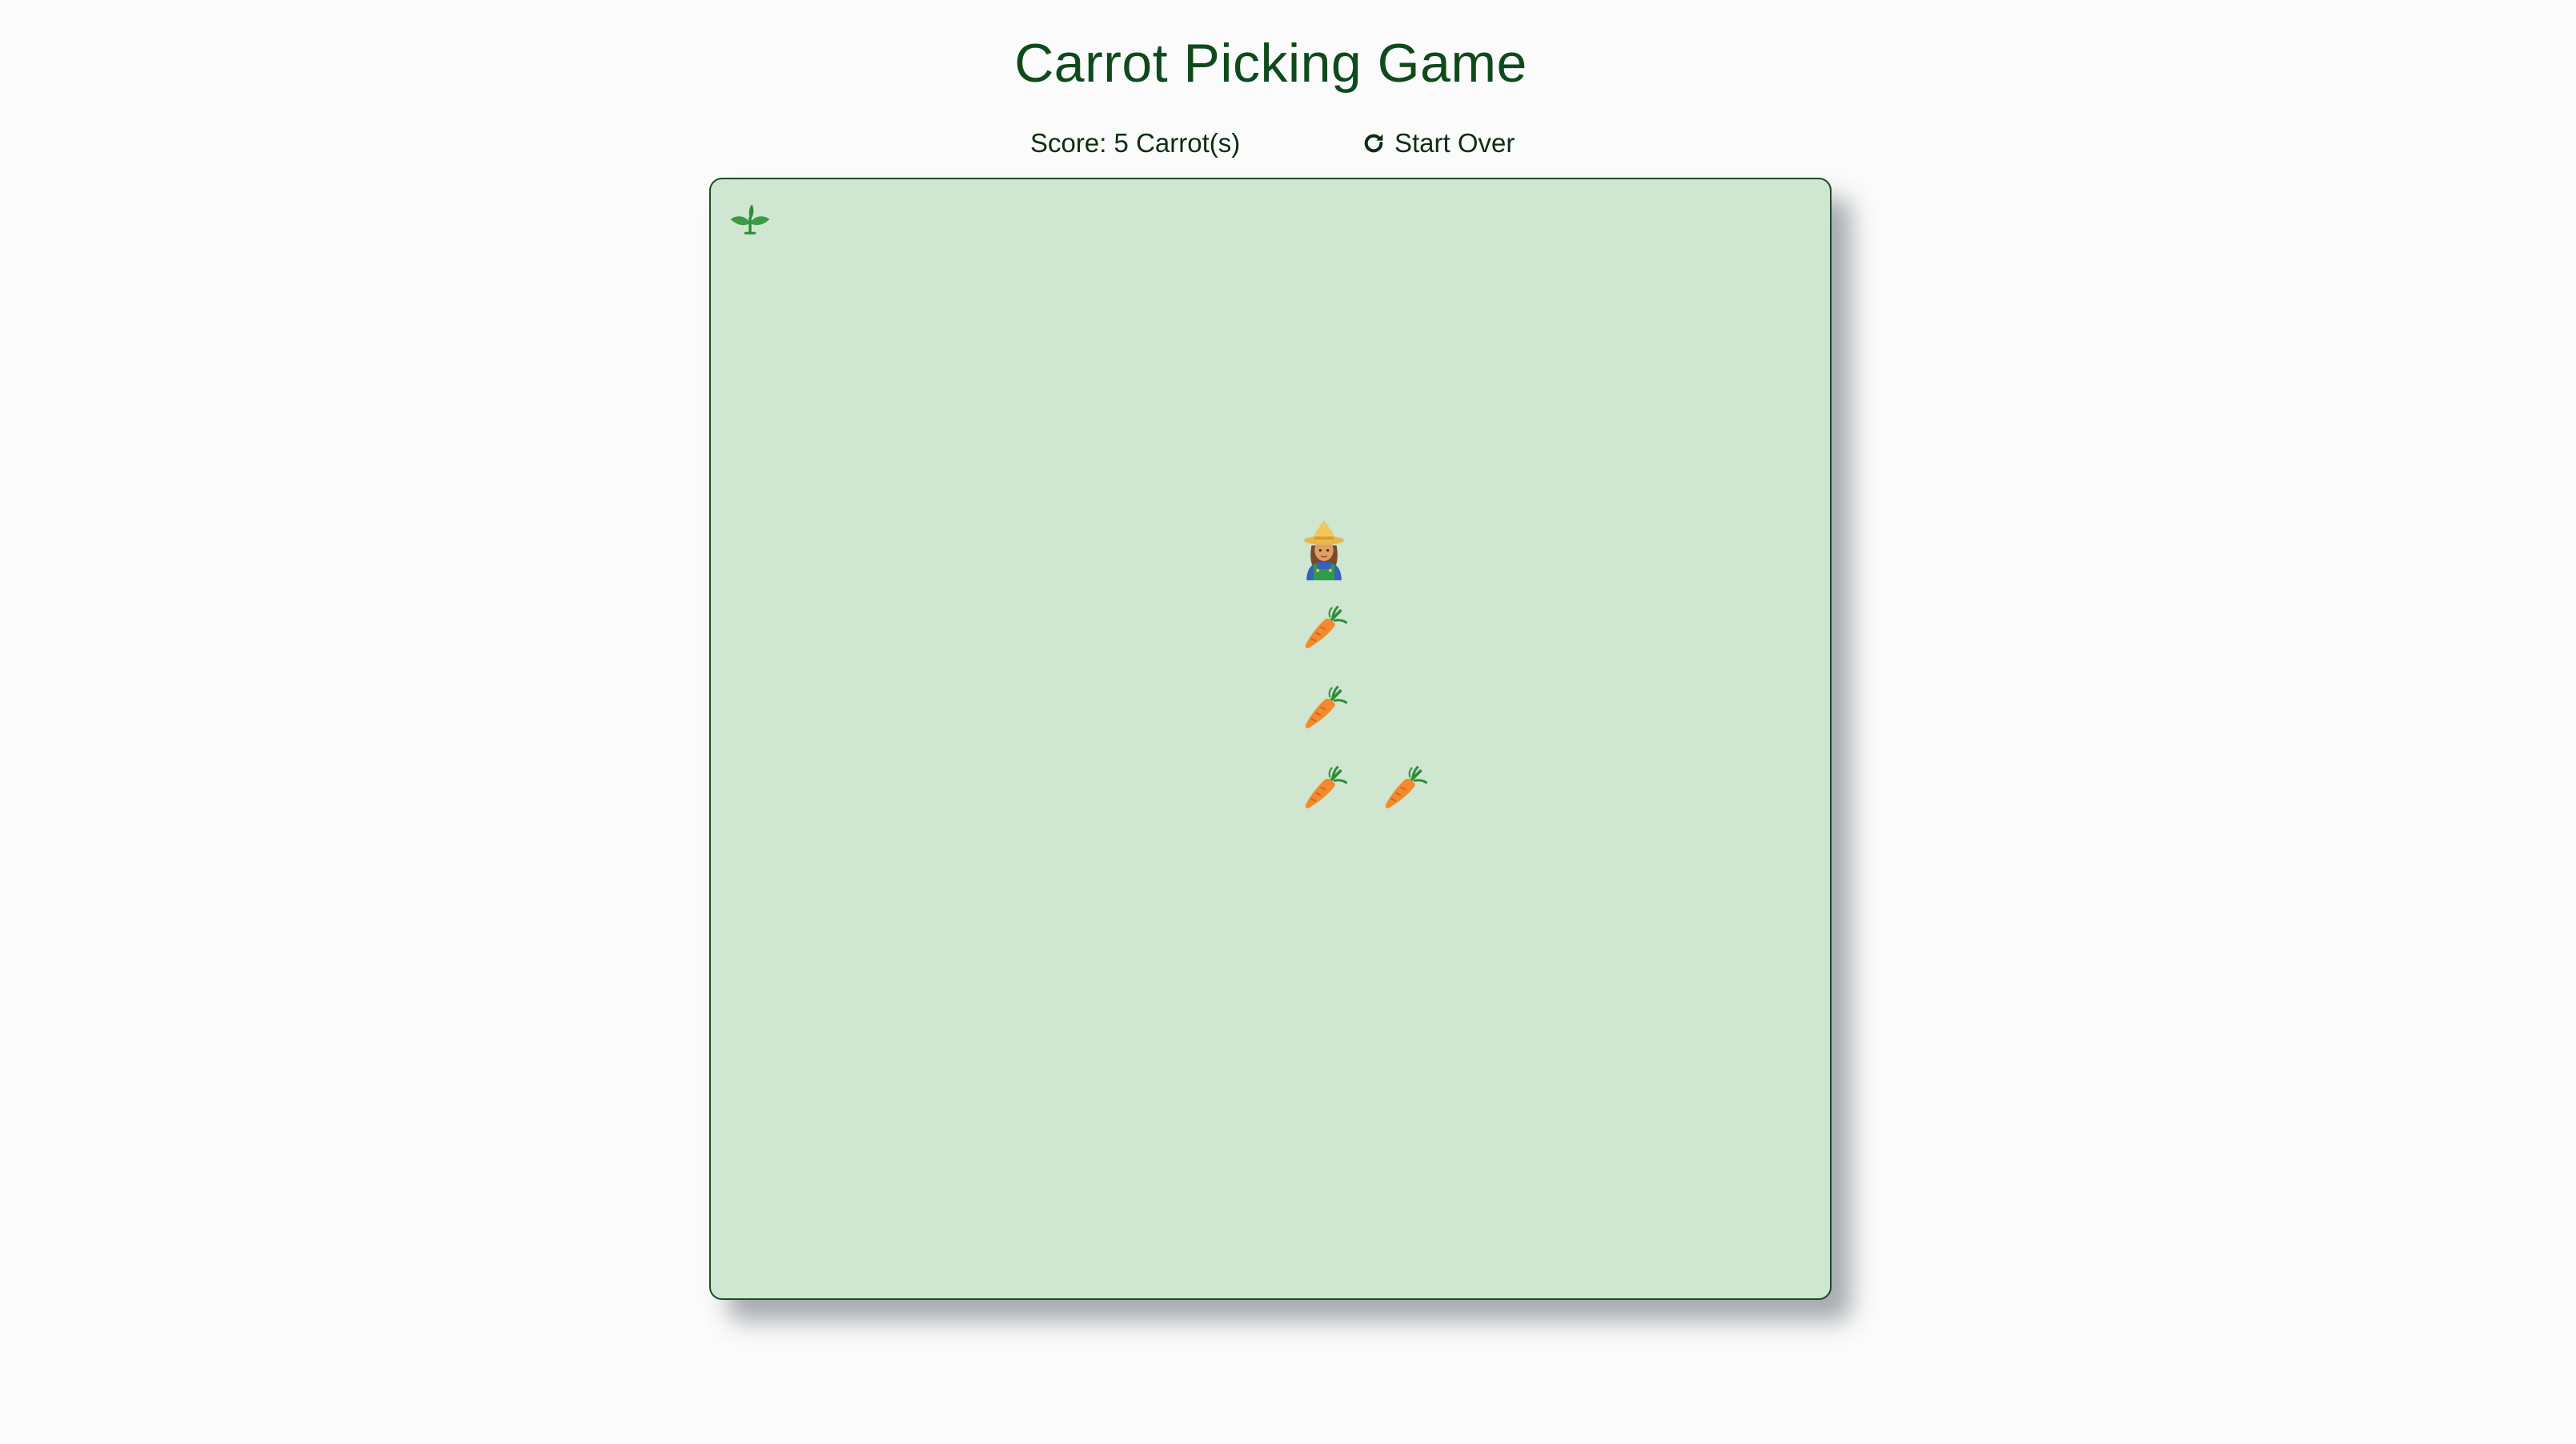 The height and width of the screenshot is (1444, 2576). Describe the element at coordinates (1373, 143) in the screenshot. I see `refresh-icon` at that location.